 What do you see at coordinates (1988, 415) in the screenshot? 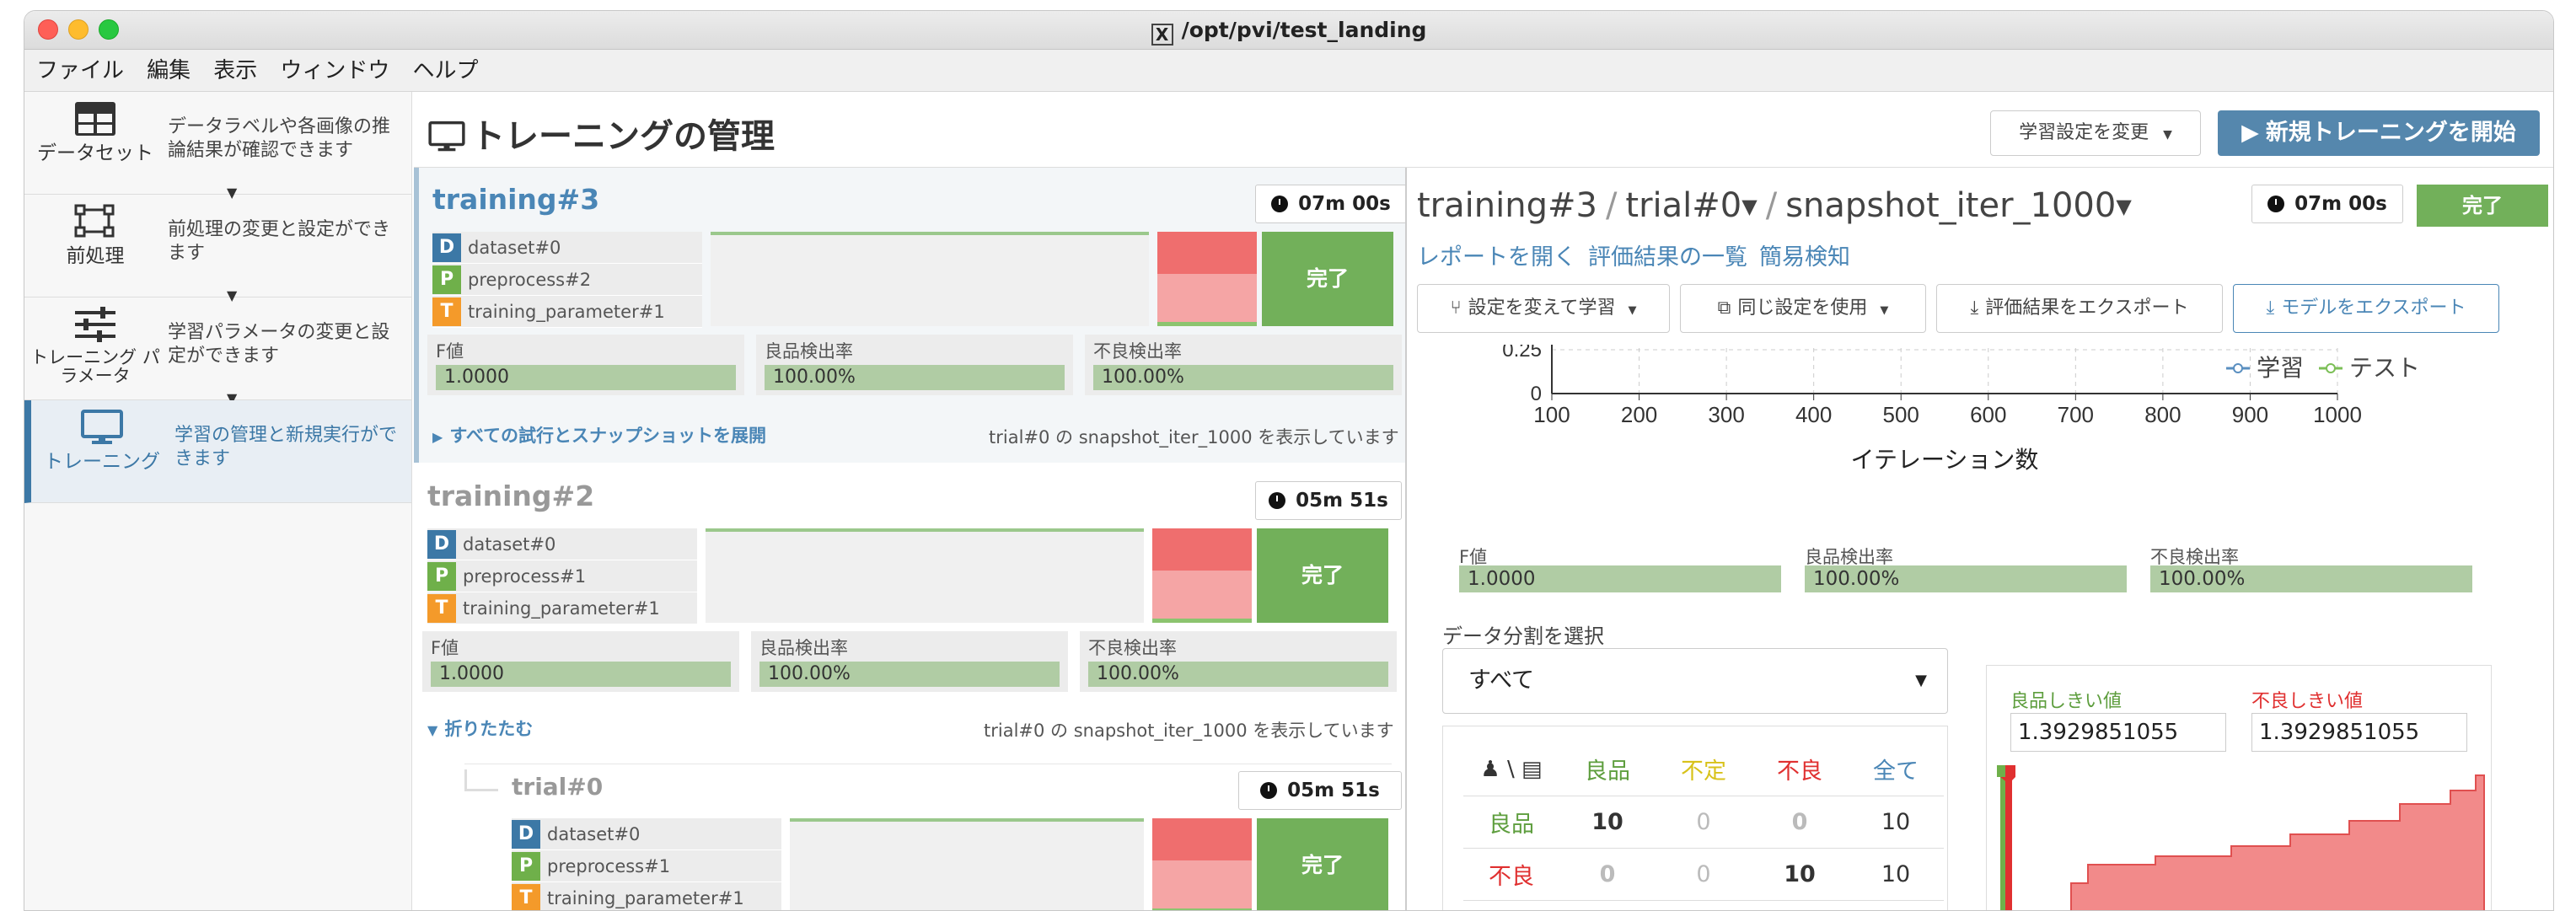
I see `x-tick-label: 600` at bounding box center [1988, 415].